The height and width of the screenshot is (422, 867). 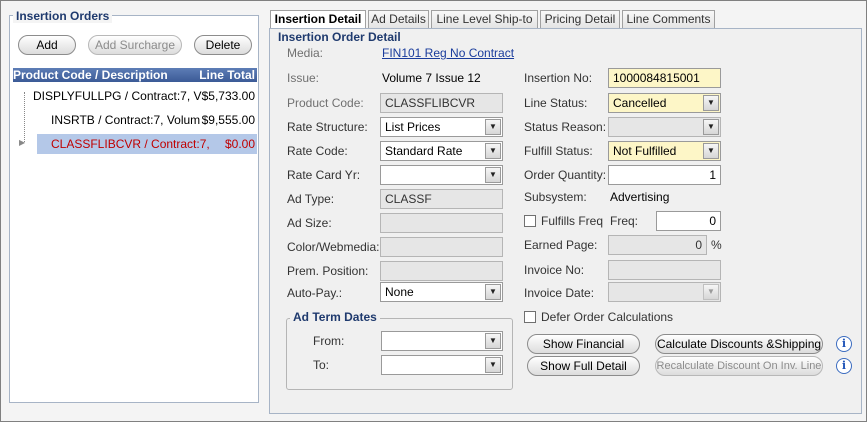 I want to click on subsystem-label: Subsystem:, so click(x=555, y=197).